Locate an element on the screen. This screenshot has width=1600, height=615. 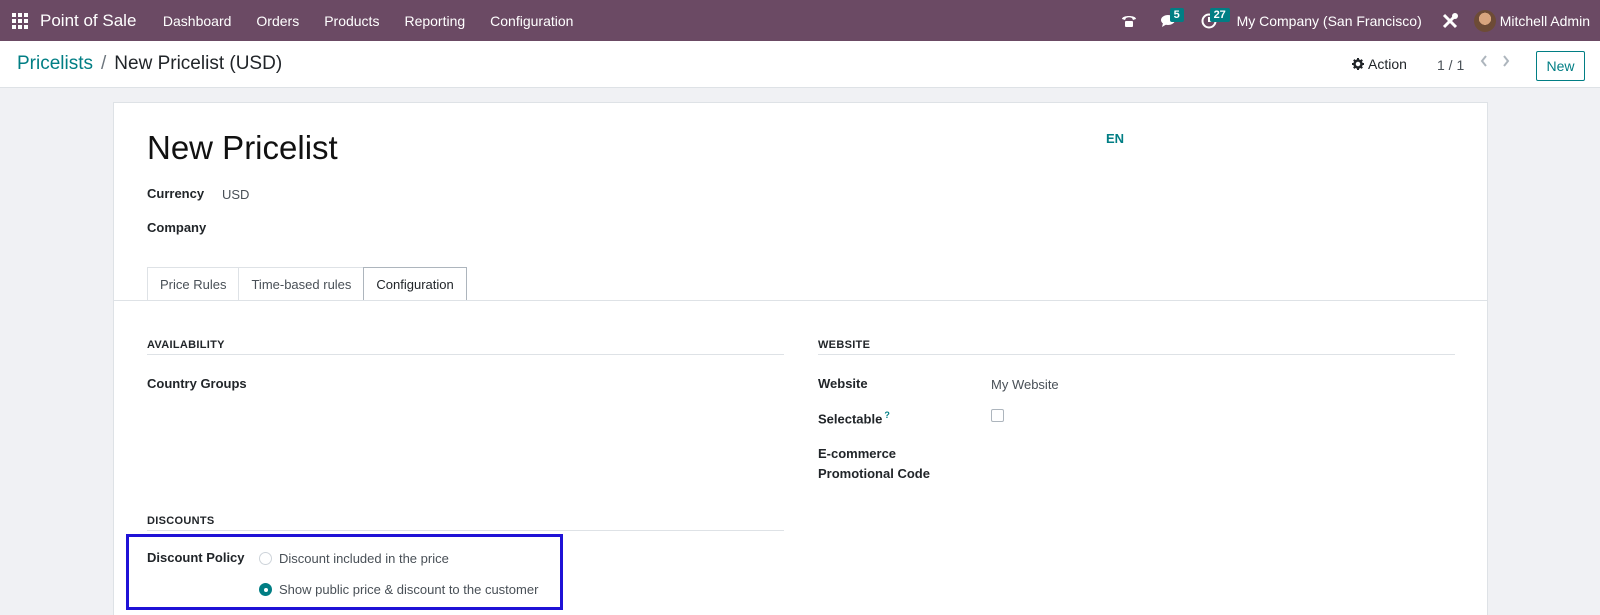
breadcrumb: Pricelists / New Pricelist (USD) is located at coordinates (149, 64).